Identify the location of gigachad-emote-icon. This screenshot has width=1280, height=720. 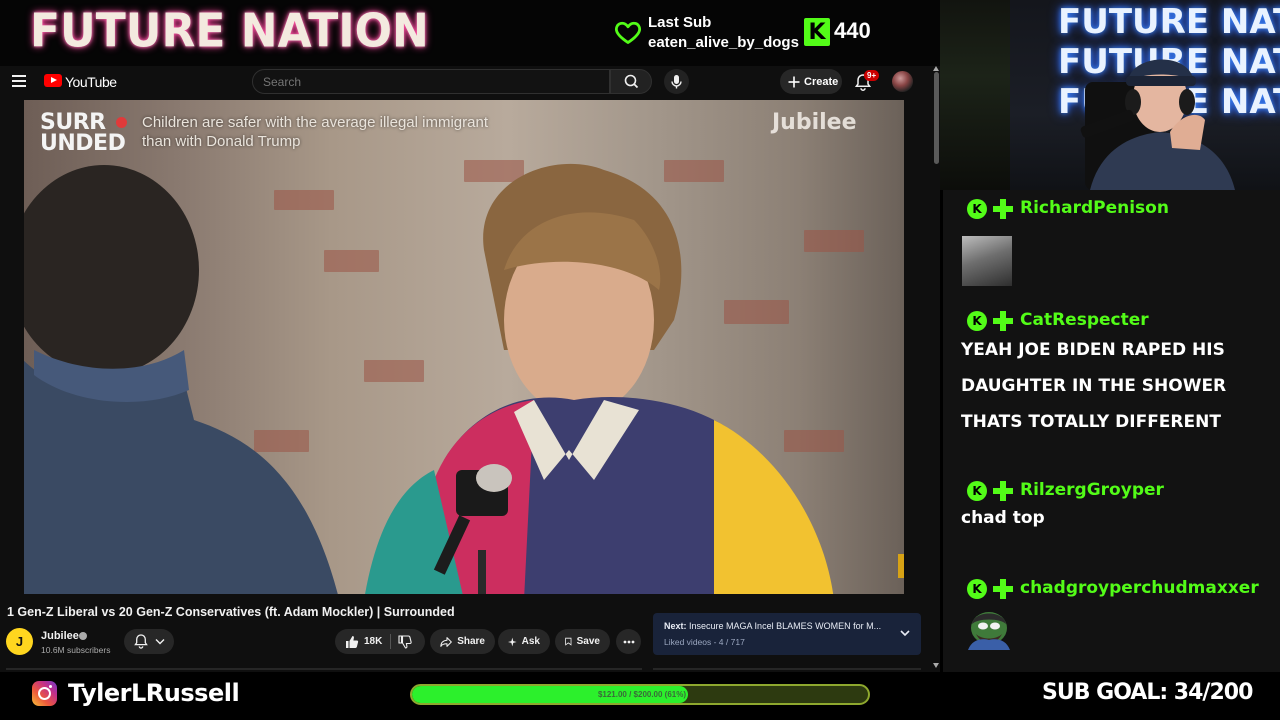
(987, 261).